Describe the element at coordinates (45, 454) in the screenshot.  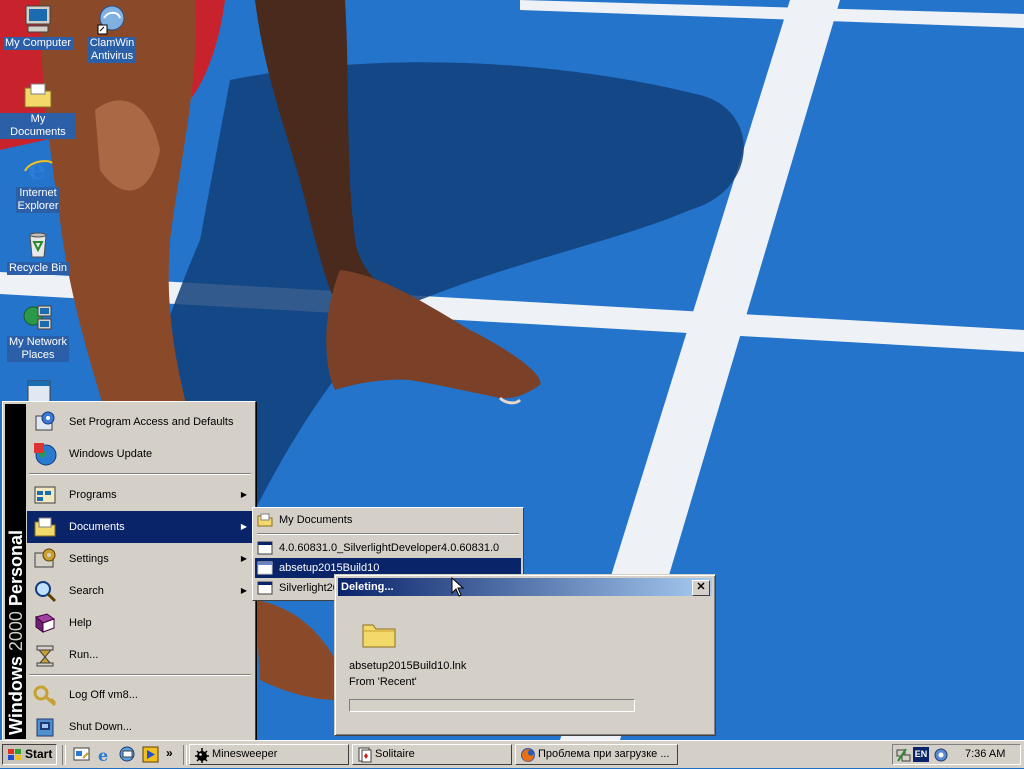
I see `windows-update-icon` at that location.